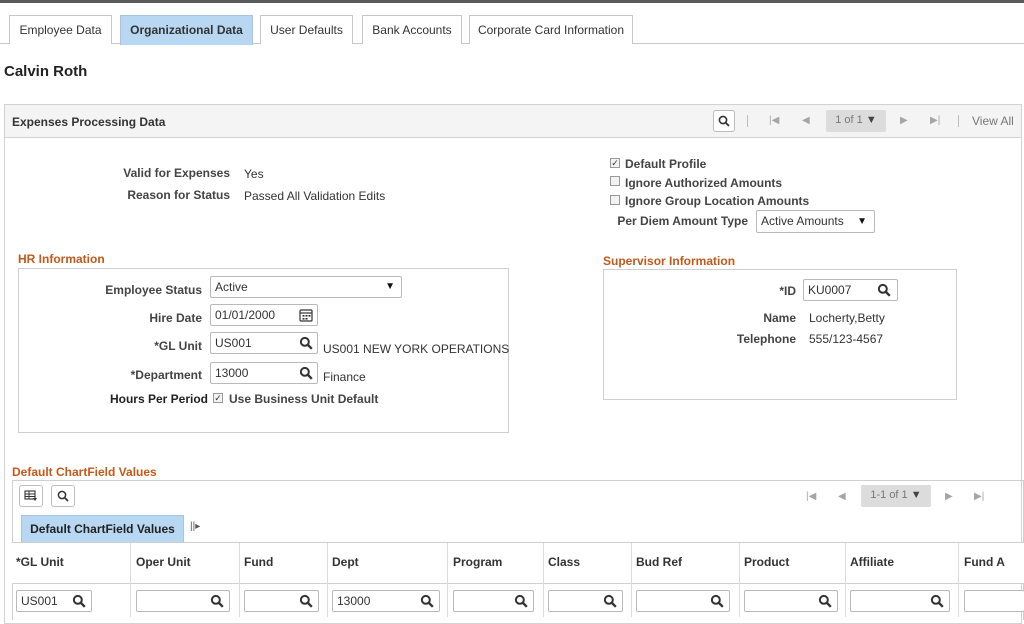  Describe the element at coordinates (682, 221) in the screenshot. I see `per-diem-label: Per Diem Amount Type` at that location.